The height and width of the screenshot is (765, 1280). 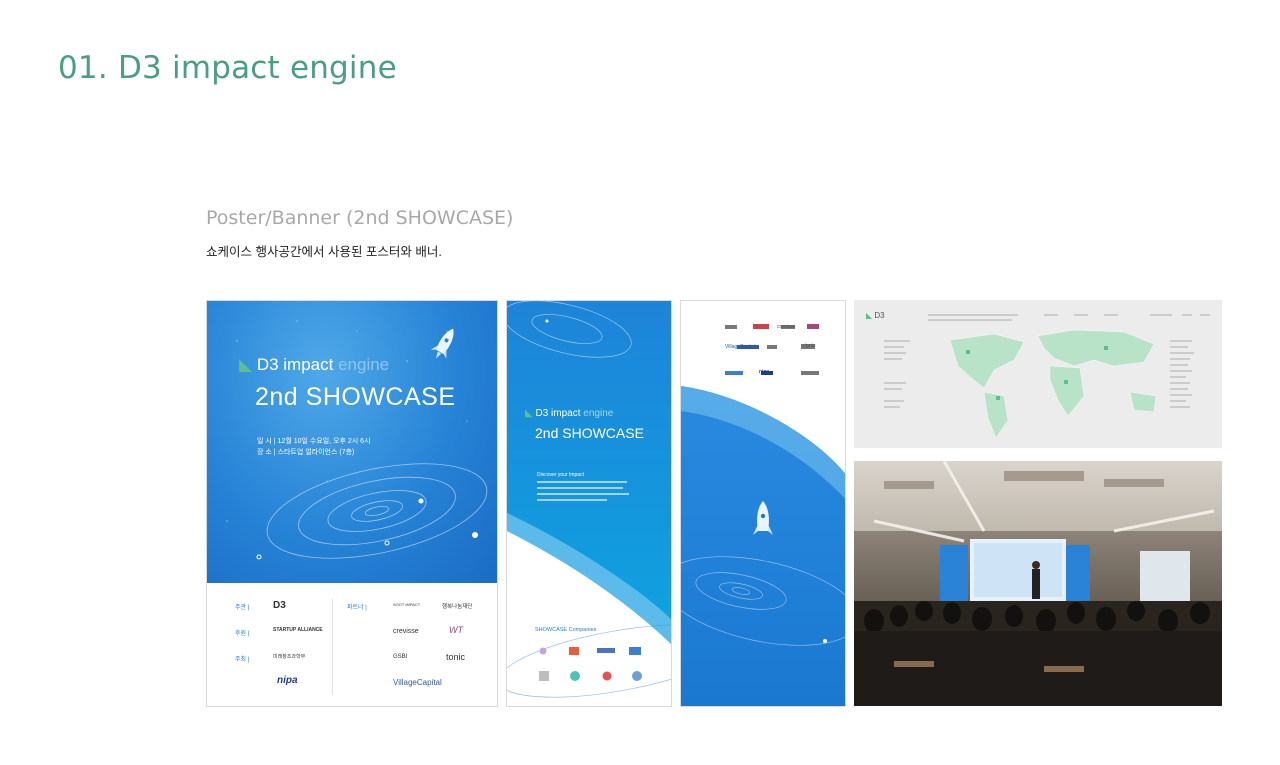 I want to click on event-venue-photo, so click(x=1038, y=583).